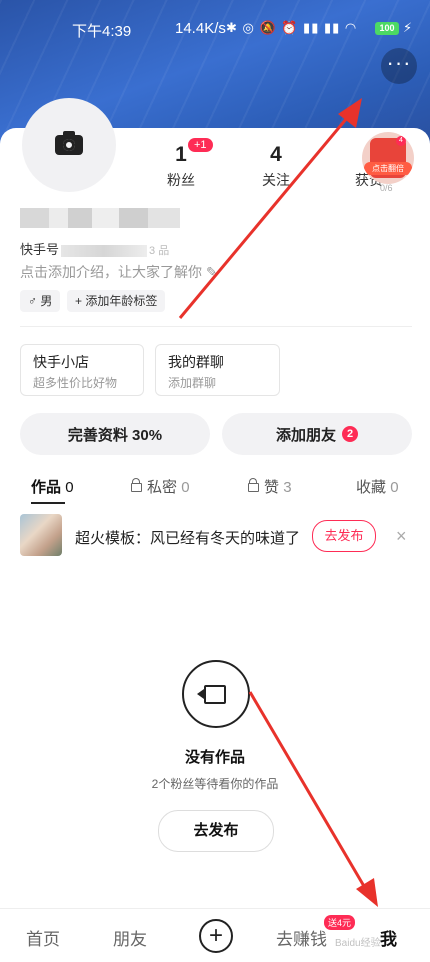  I want to click on watermark: Baidu经验, so click(358, 943).